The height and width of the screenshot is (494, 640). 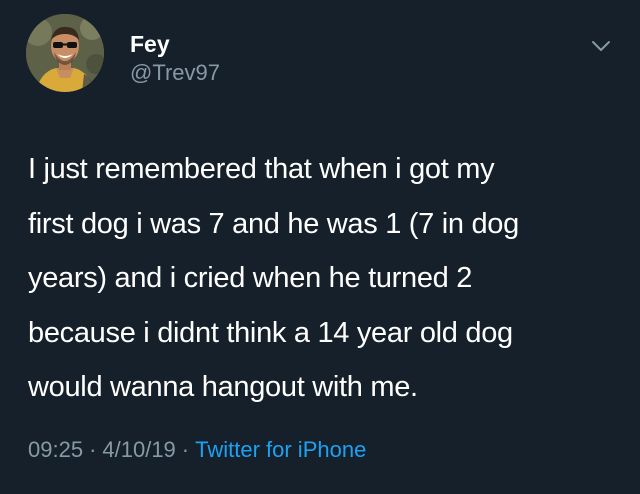 I want to click on tweet-source-link: Twitter for iPhone, so click(x=280, y=449).